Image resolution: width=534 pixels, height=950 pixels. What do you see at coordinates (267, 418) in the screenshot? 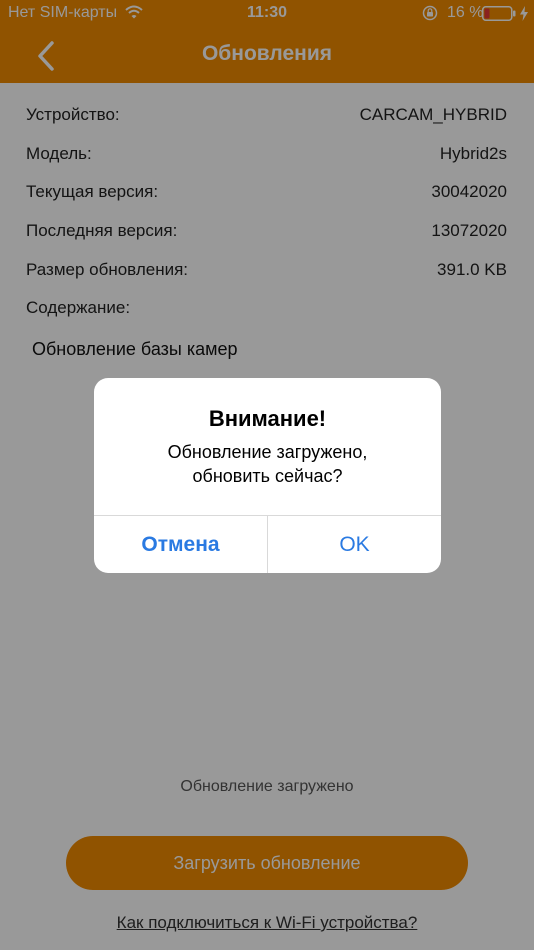
I see `alert-title: Внимание!` at bounding box center [267, 418].